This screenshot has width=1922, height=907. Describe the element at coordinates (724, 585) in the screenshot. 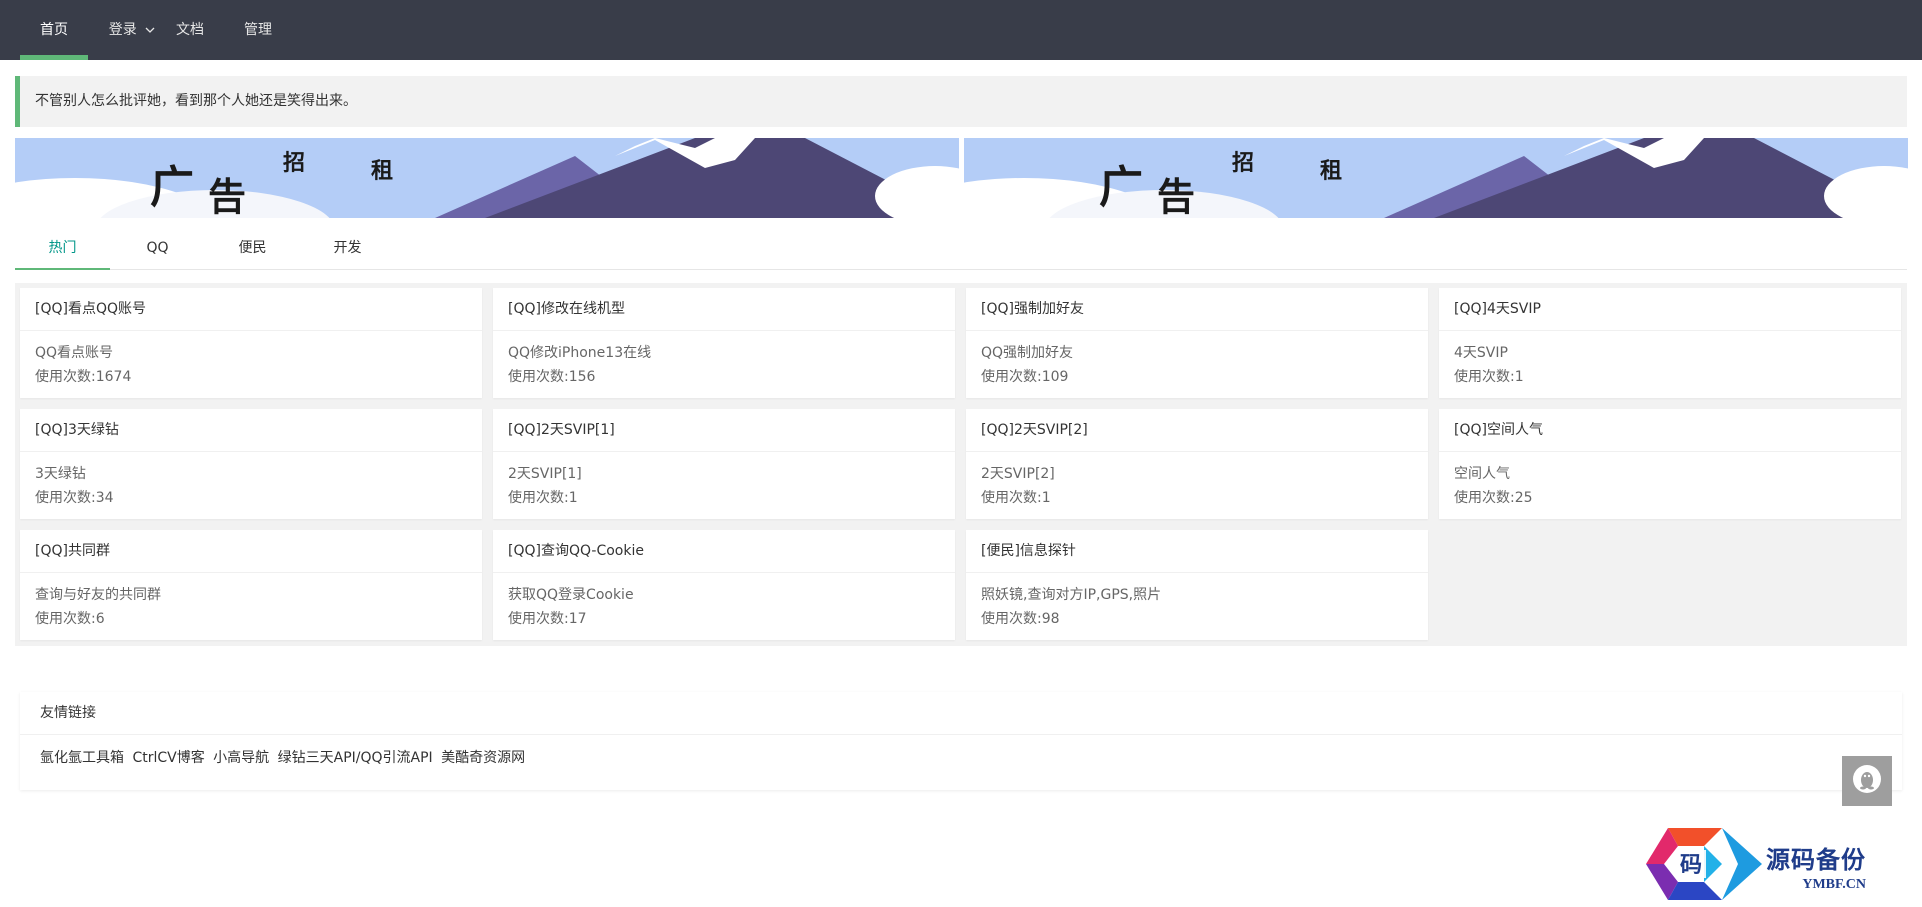

I see `tool-card: [QQ]查询QQ-Cookie 获取QQ登录Cookie 使用次数:17` at that location.